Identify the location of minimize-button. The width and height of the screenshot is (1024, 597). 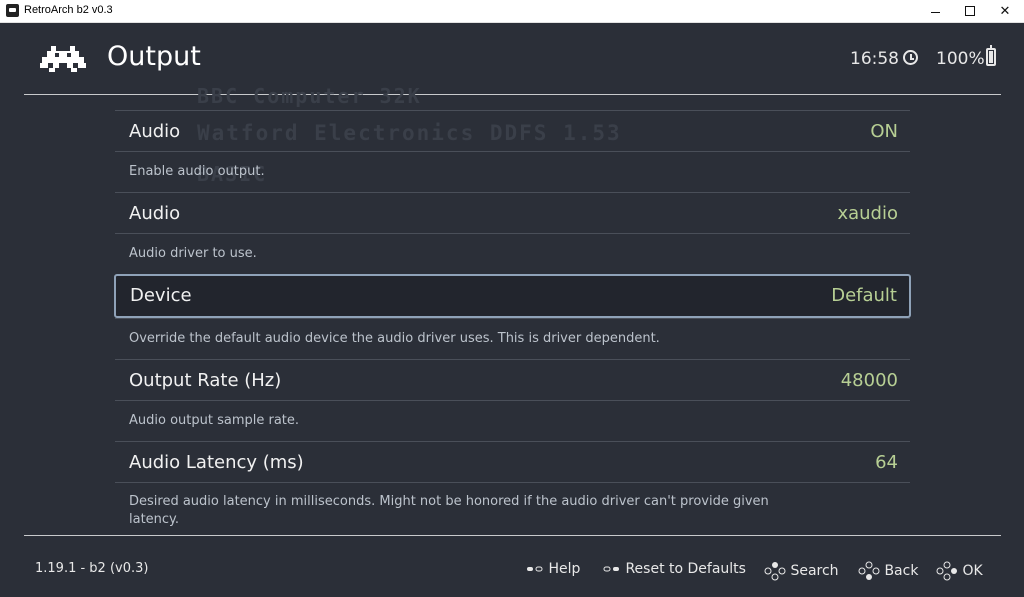
(935, 11).